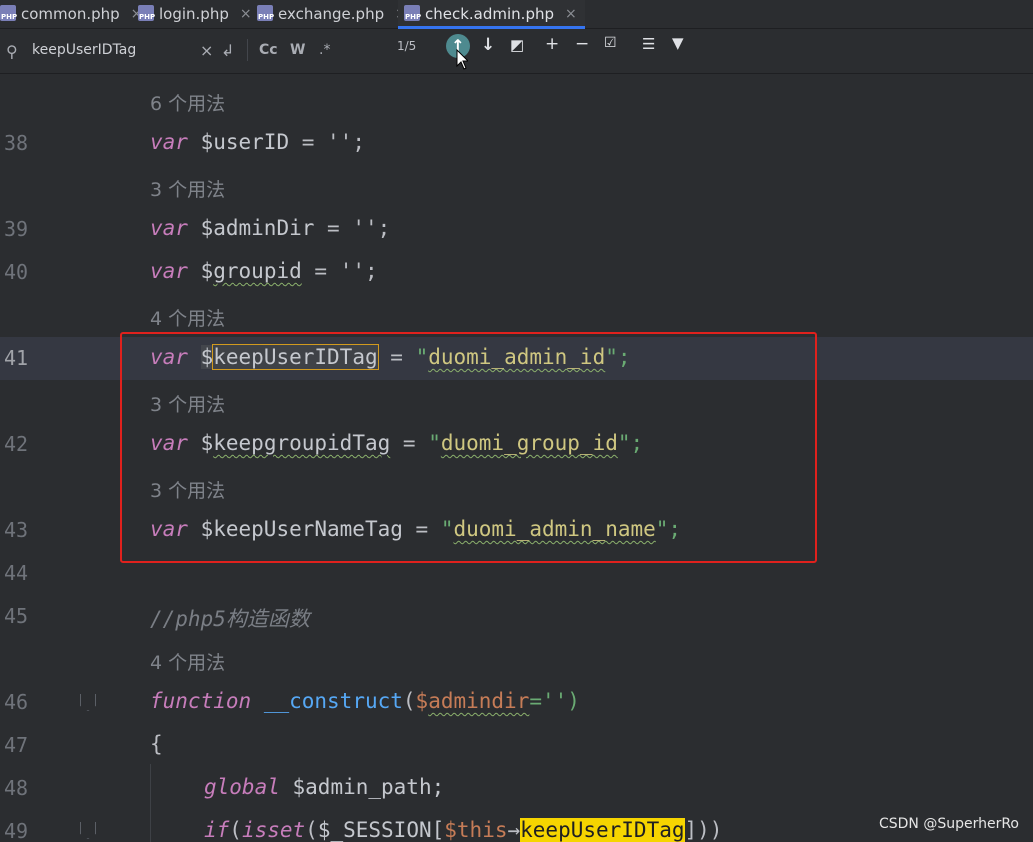 This screenshot has height=842, width=1033. Describe the element at coordinates (516, 788) in the screenshot. I see `code-line-48: 48 global $admin_path;` at that location.